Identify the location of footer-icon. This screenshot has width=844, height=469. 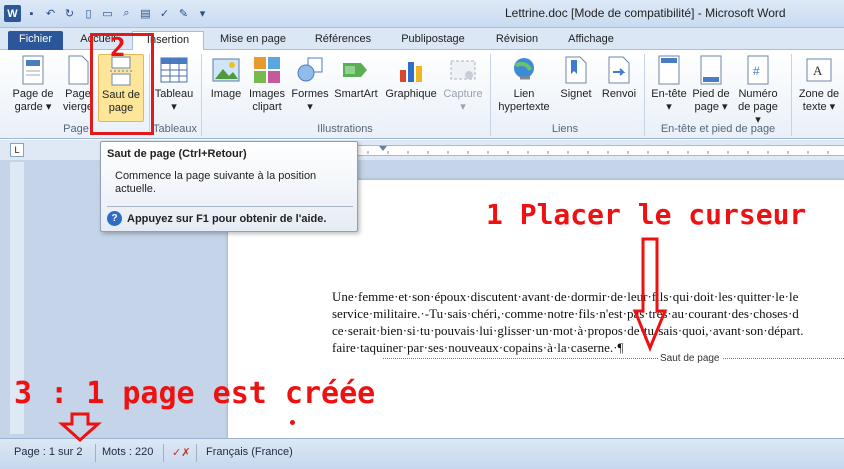
(711, 70).